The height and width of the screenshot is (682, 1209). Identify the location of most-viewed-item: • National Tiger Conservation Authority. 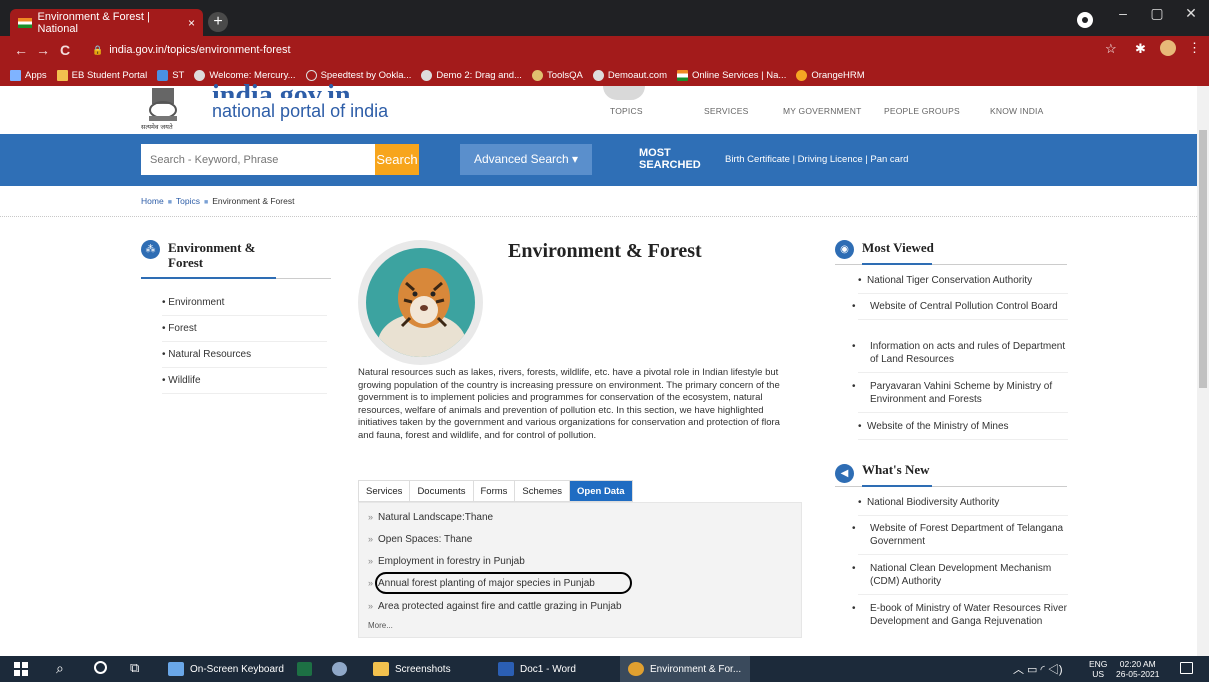
(963, 284).